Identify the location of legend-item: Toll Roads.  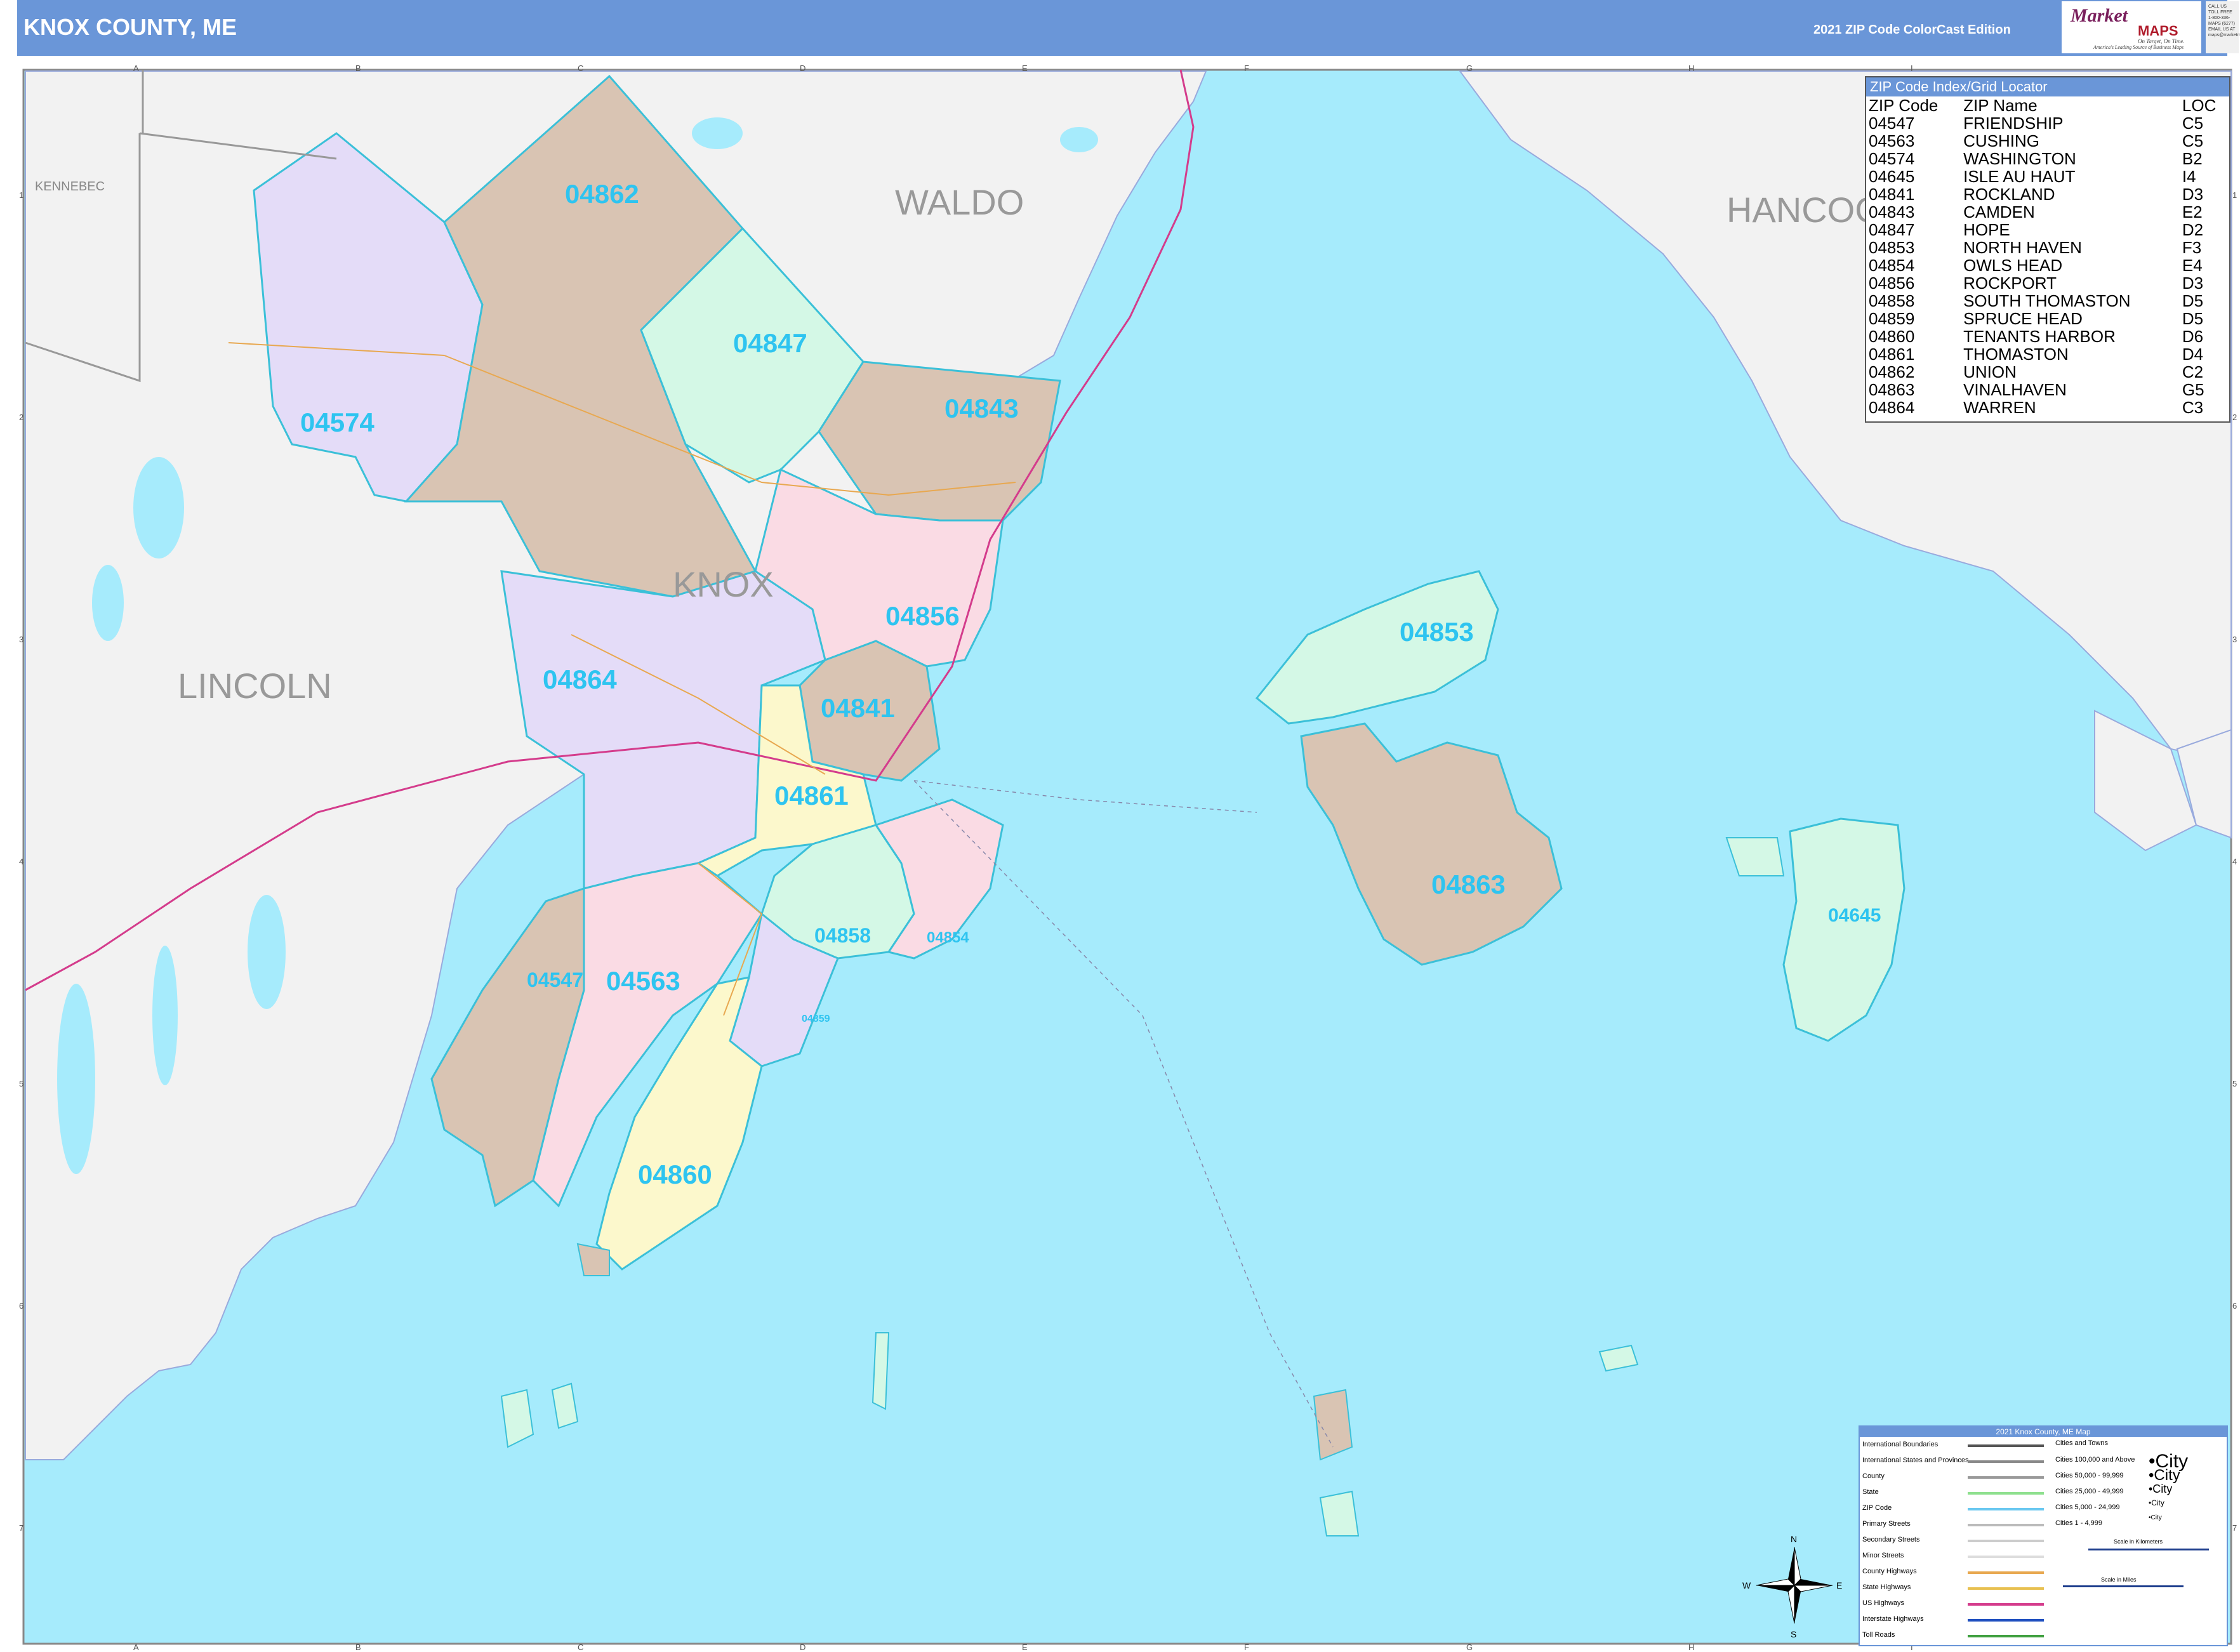
(1878, 1635).